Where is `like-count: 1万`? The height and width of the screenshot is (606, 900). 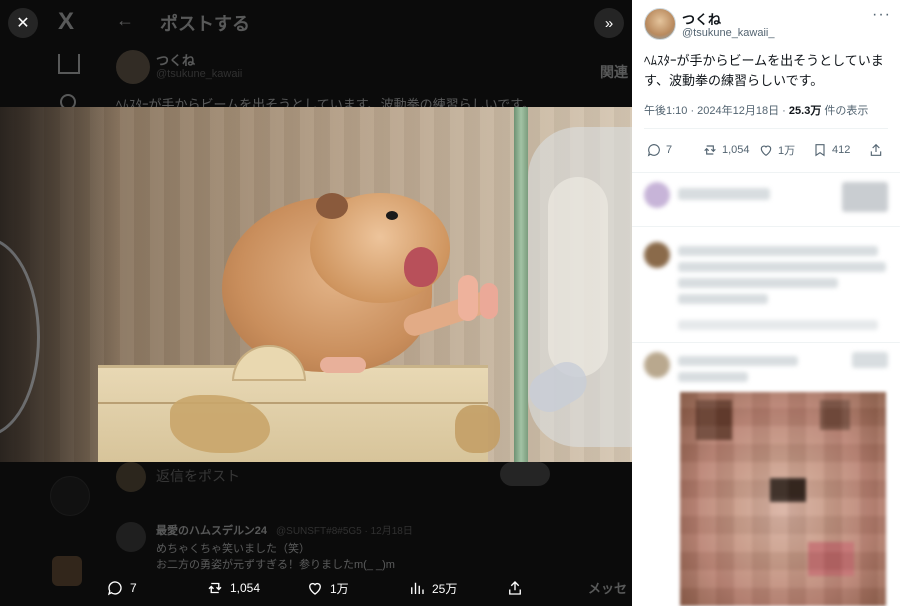 like-count: 1万 is located at coordinates (339, 588).